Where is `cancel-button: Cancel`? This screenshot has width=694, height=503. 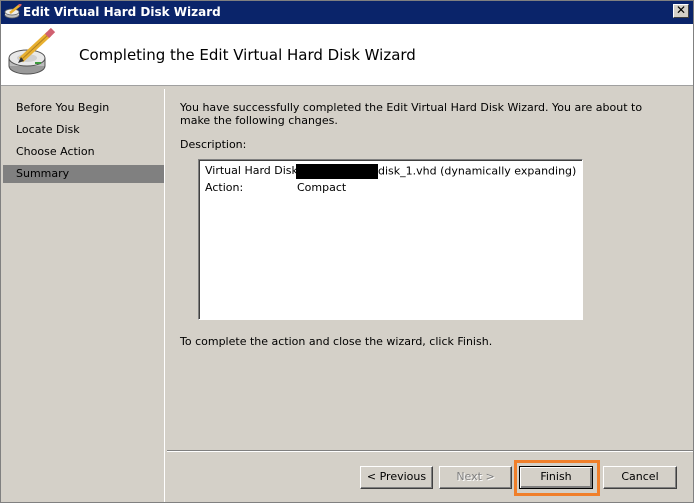 cancel-button: Cancel is located at coordinates (640, 477).